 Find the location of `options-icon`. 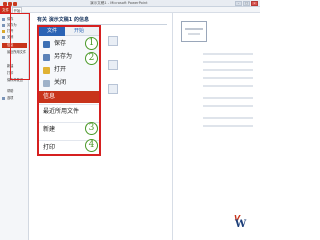

options-icon is located at coordinates (3, 98).